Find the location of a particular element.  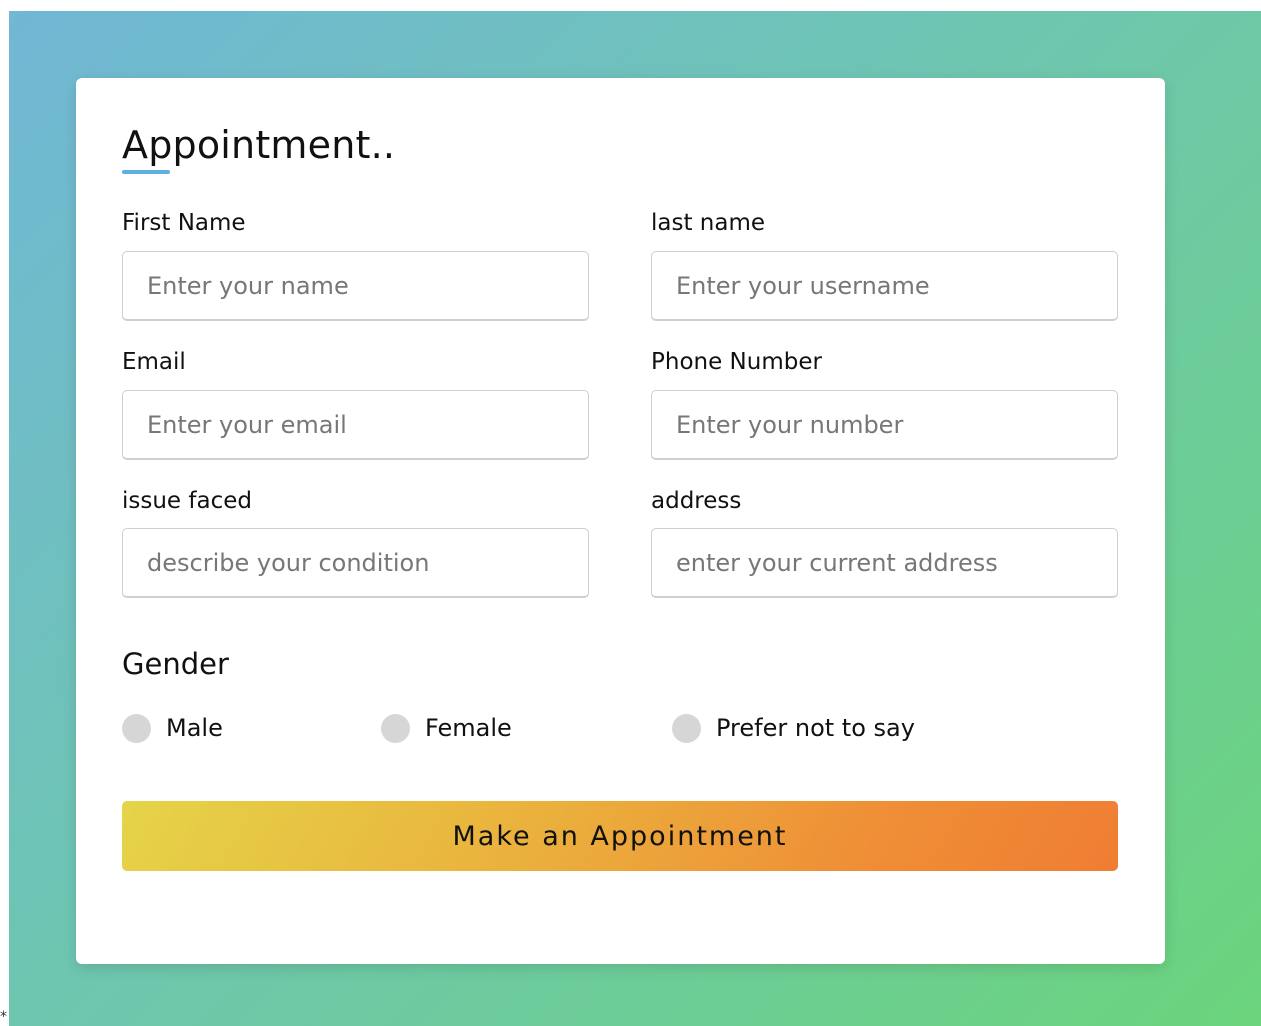

gender-option-prefer-not-to-say: Prefer not to say is located at coordinates (793, 728).